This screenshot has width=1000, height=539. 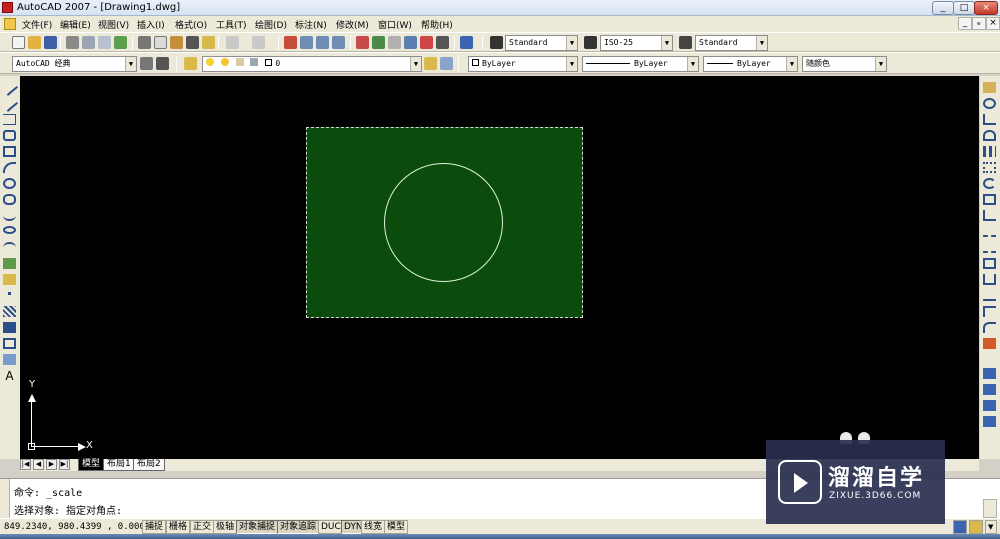 What do you see at coordinates (151, 24) in the screenshot?
I see `menu-insert: 插入(I)` at bounding box center [151, 24].